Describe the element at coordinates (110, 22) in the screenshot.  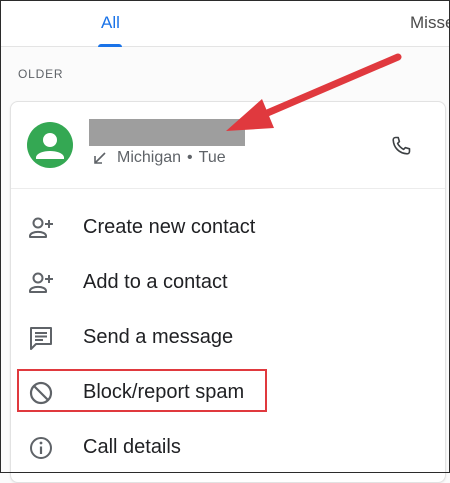
I see `tab-all-label: All` at that location.